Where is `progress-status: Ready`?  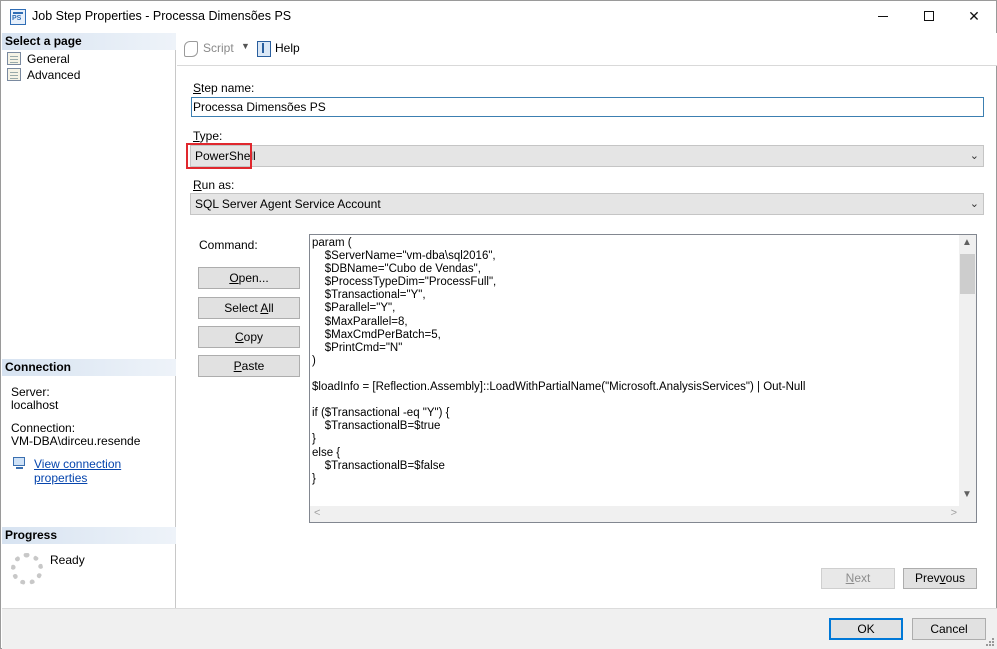
progress-status: Ready is located at coordinates (67, 560).